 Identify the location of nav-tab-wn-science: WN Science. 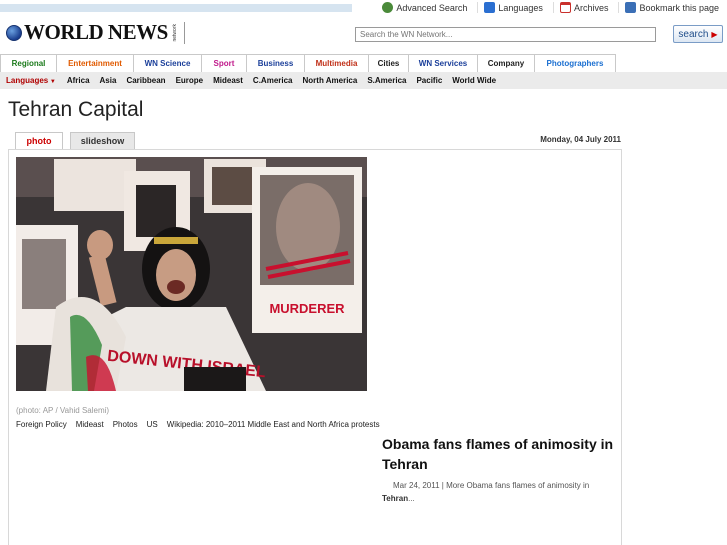
(168, 63).